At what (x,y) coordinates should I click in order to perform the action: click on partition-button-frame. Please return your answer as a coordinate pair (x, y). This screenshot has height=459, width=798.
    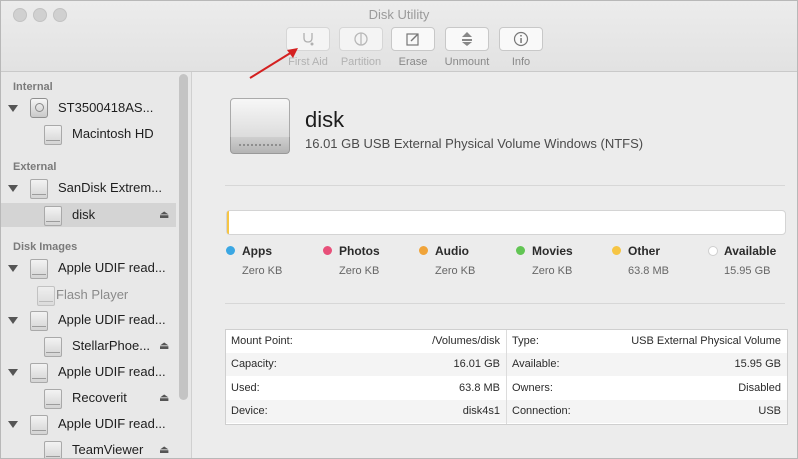
    Looking at the image, I should click on (361, 39).